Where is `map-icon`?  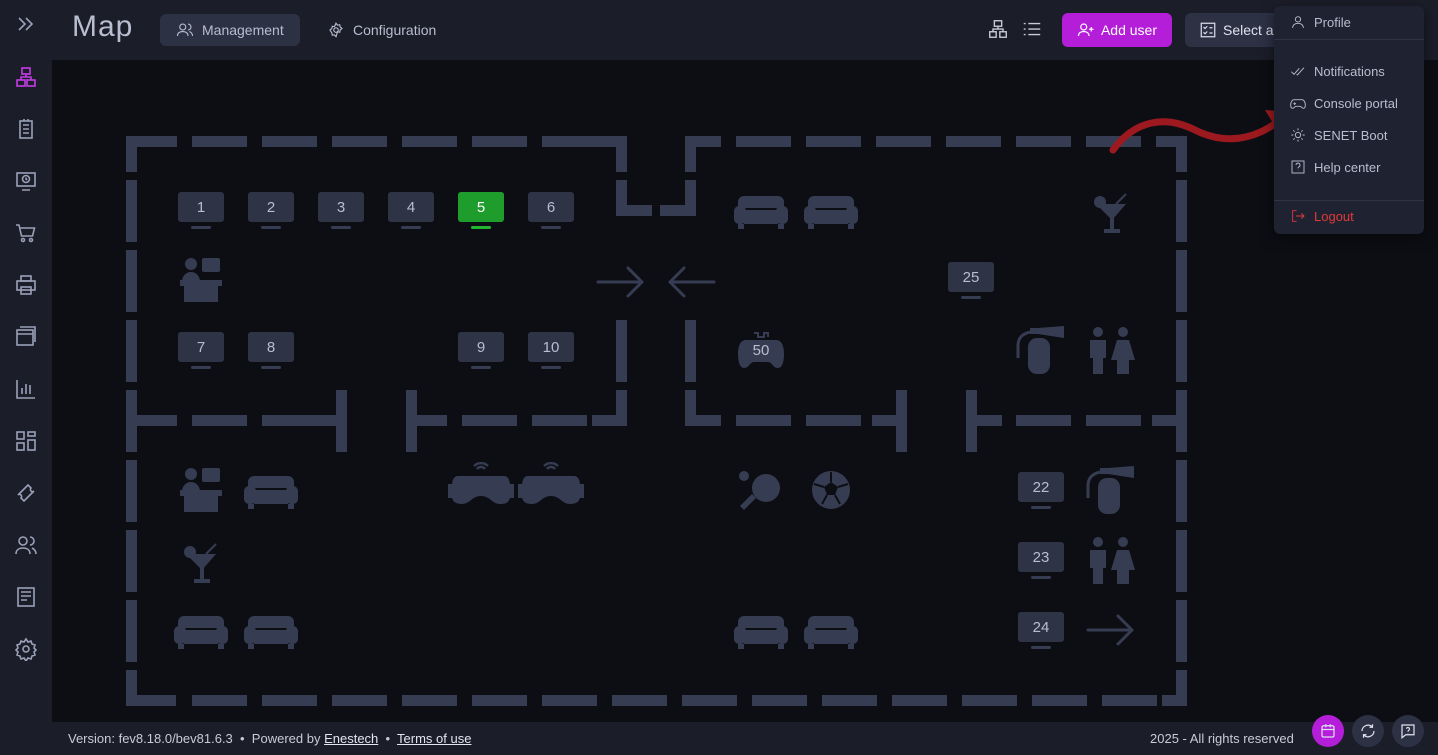
map-icon is located at coordinates (26, 77).